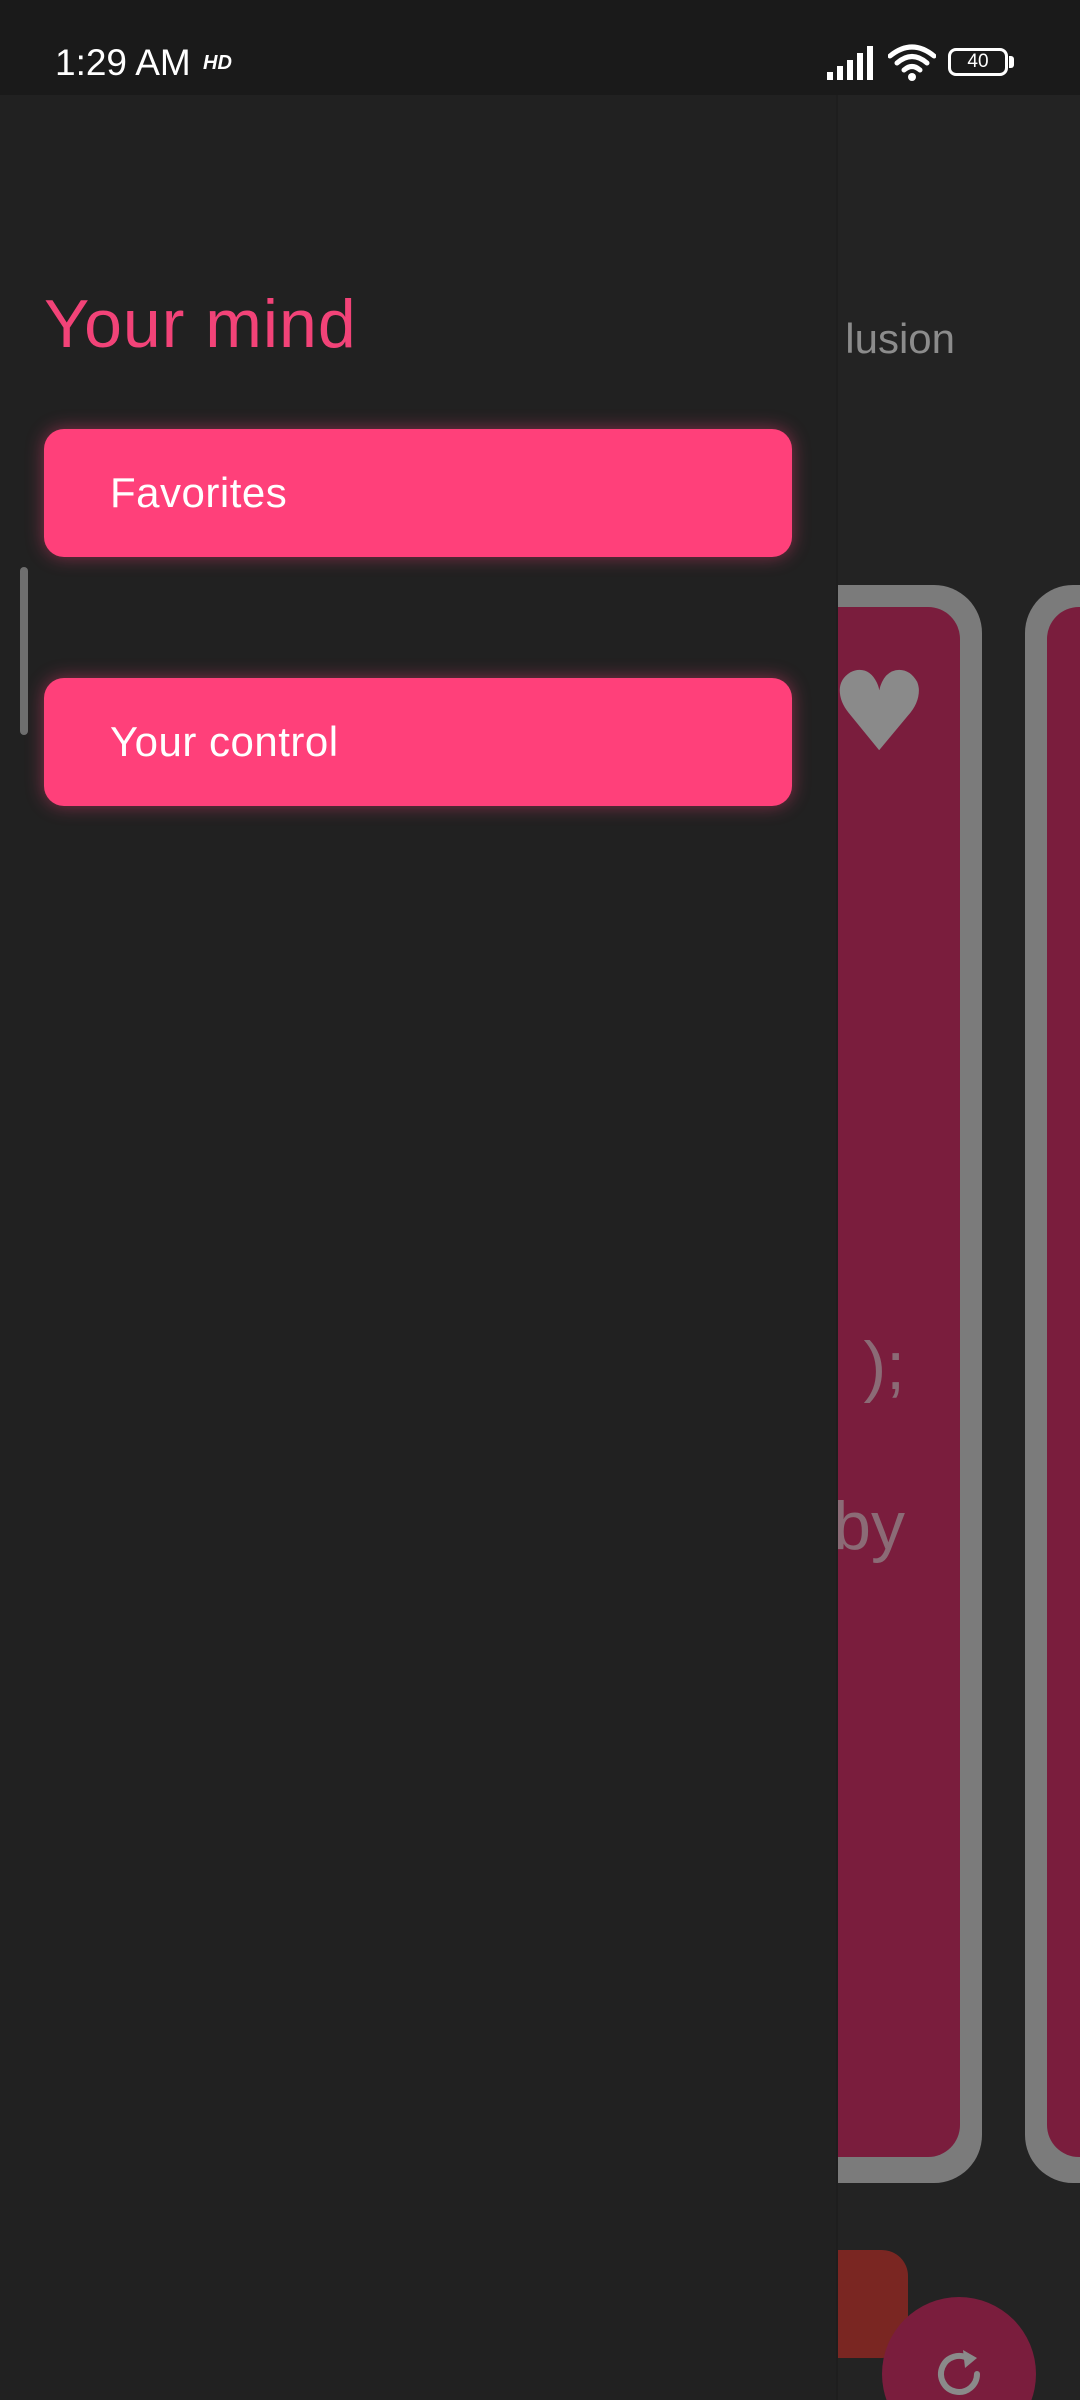 The width and height of the screenshot is (1080, 2400). Describe the element at coordinates (1063, 1382) in the screenshot. I see `next-quote-card-inner` at that location.